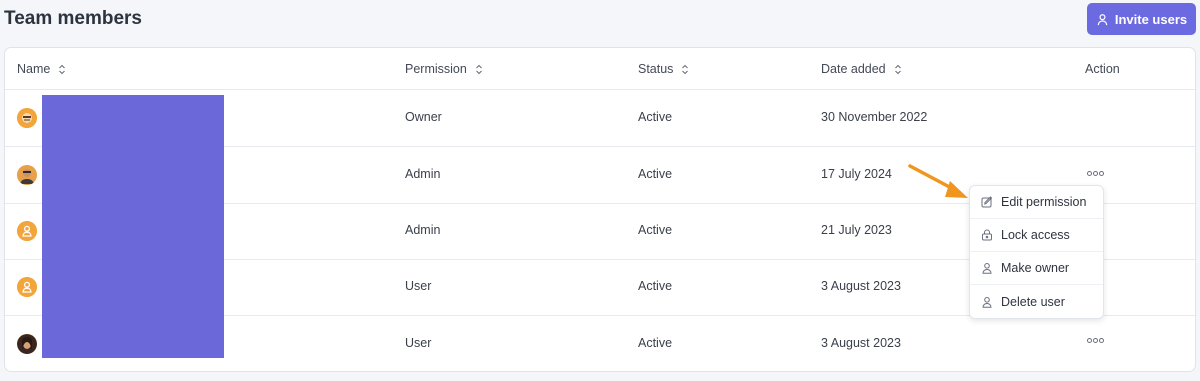 Image resolution: width=1200 pixels, height=381 pixels. I want to click on menu-item-make-owner: Make owner, so click(1036, 268).